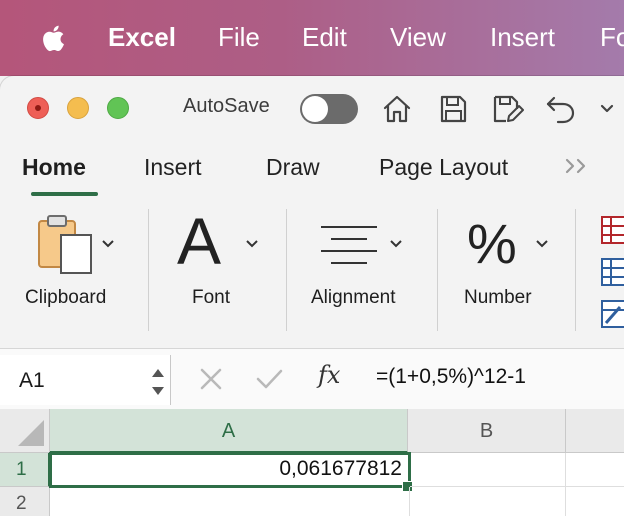  I want to click on minimize-window-button, so click(78, 108).